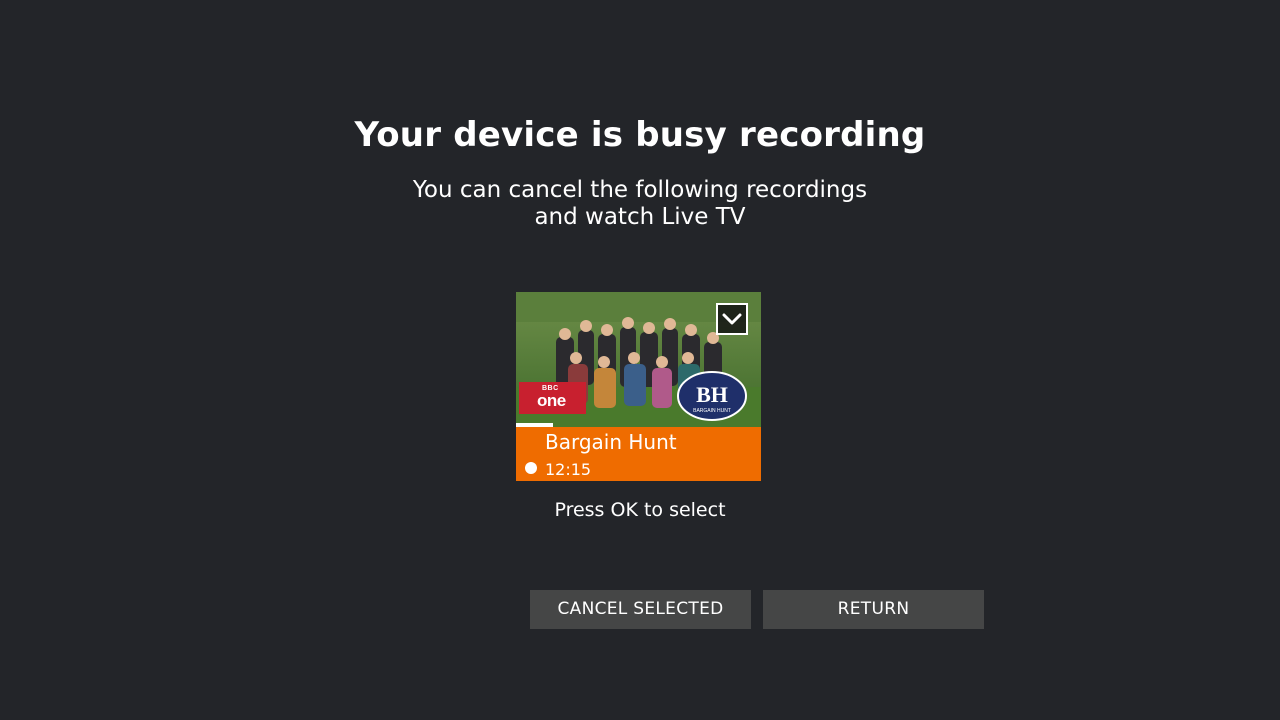 The width and height of the screenshot is (1280, 720). I want to click on select-checkbox, so click(732, 319).